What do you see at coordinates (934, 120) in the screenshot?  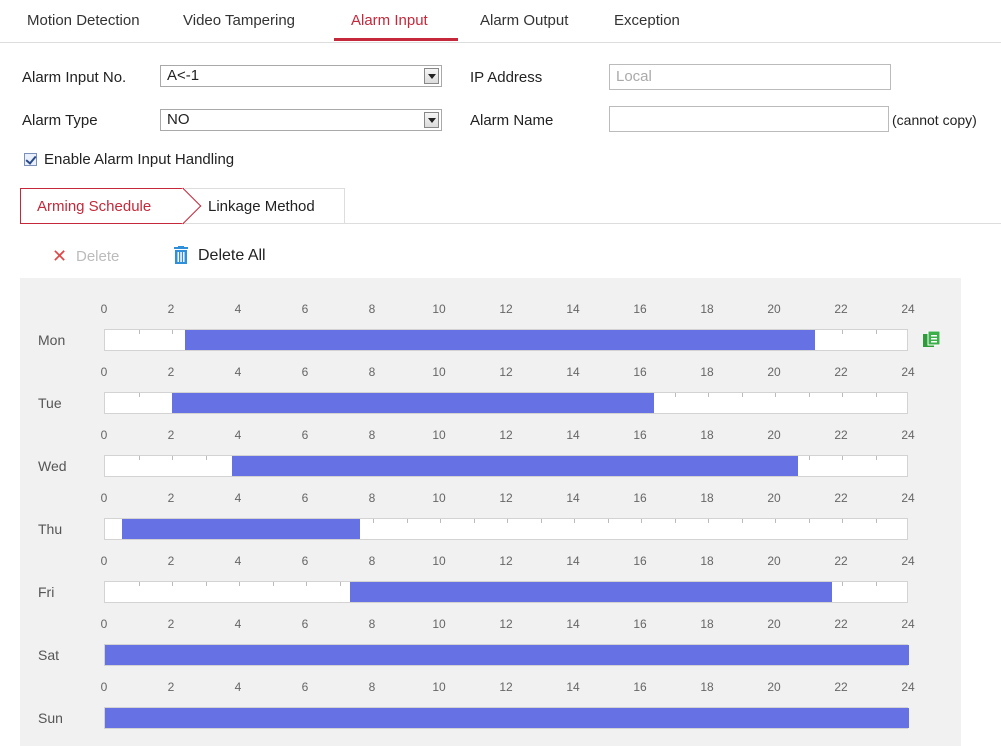 I see `alarm-name-note: (cannot copy)` at bounding box center [934, 120].